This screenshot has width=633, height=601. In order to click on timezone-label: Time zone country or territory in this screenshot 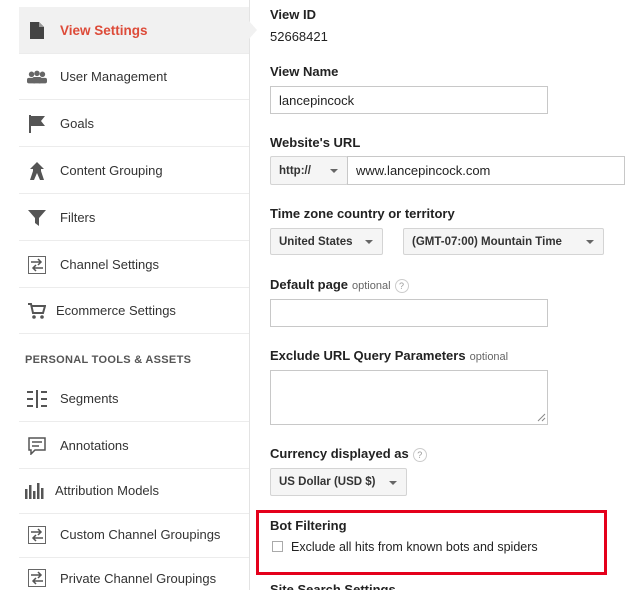, I will do `click(362, 213)`.